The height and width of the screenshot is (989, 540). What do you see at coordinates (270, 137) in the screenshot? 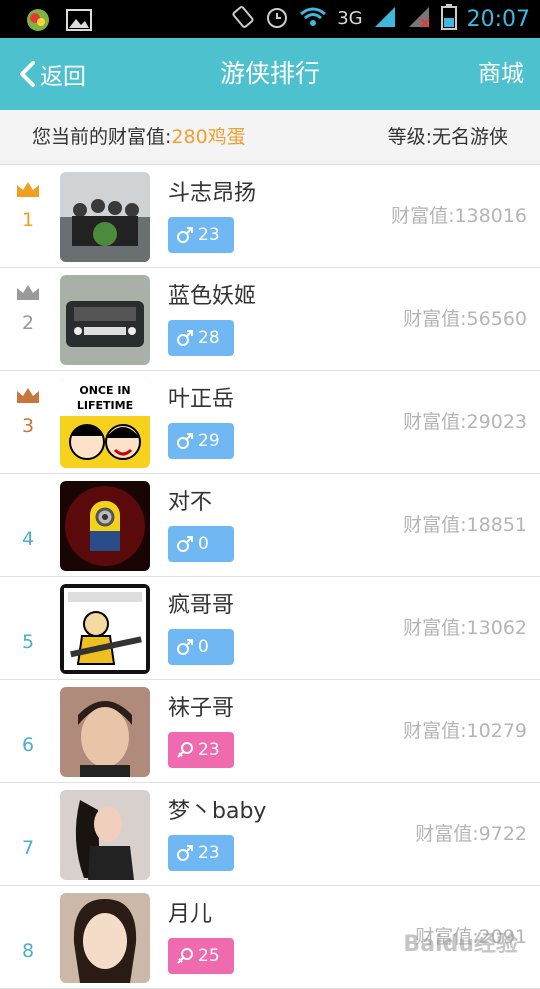
I see `wealth-summary: 您当前的财富值:280鸡蛋 等级:无名游侠` at bounding box center [270, 137].